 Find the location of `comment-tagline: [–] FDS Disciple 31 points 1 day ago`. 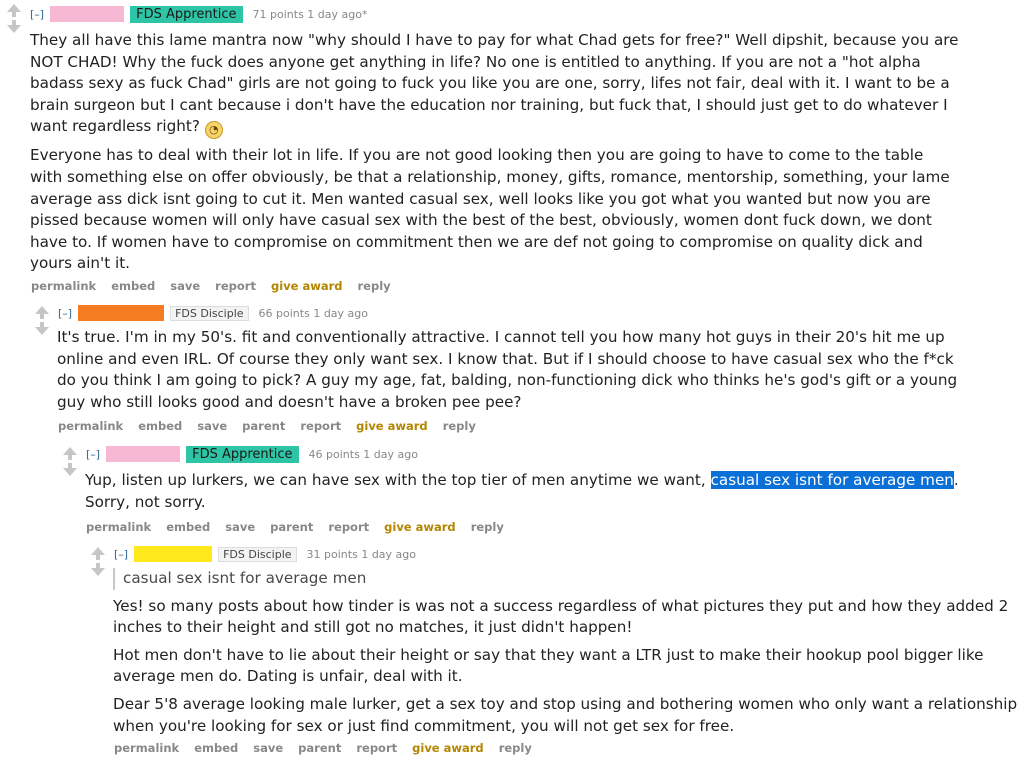

comment-tagline: [–] FDS Disciple 31 points 1 day ago is located at coordinates (265, 554).